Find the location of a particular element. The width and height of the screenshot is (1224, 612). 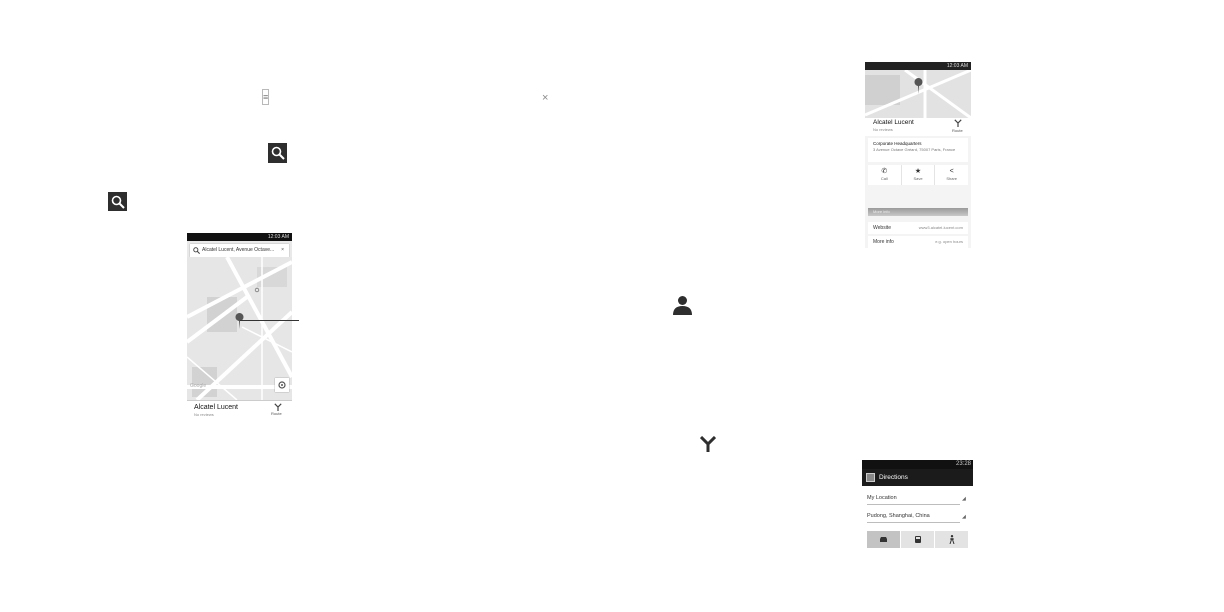

bus-icon is located at coordinates (917, 539).